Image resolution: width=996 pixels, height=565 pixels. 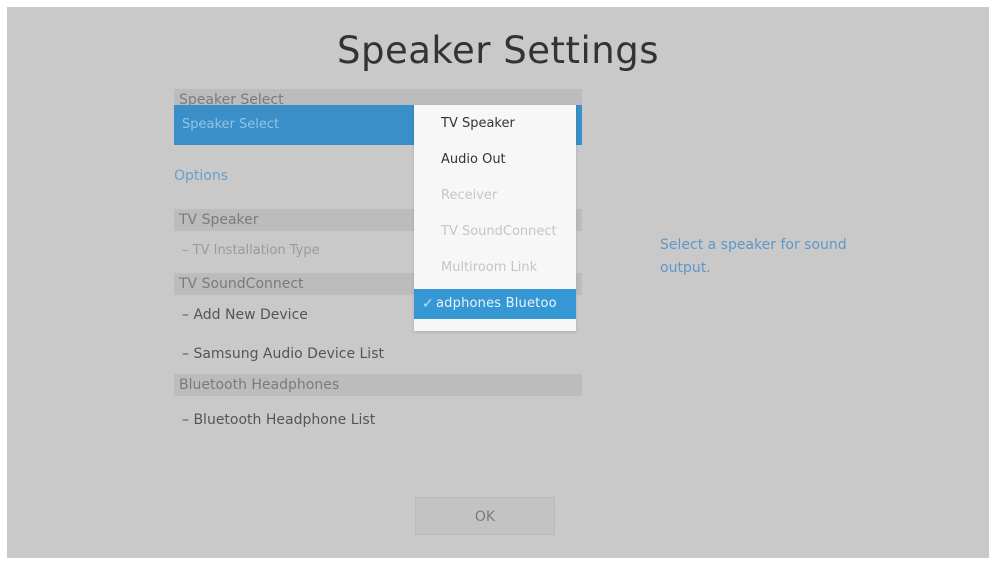 I want to click on samsung-audio-device-list-item: – Samsung Audio Device List, so click(x=283, y=354).